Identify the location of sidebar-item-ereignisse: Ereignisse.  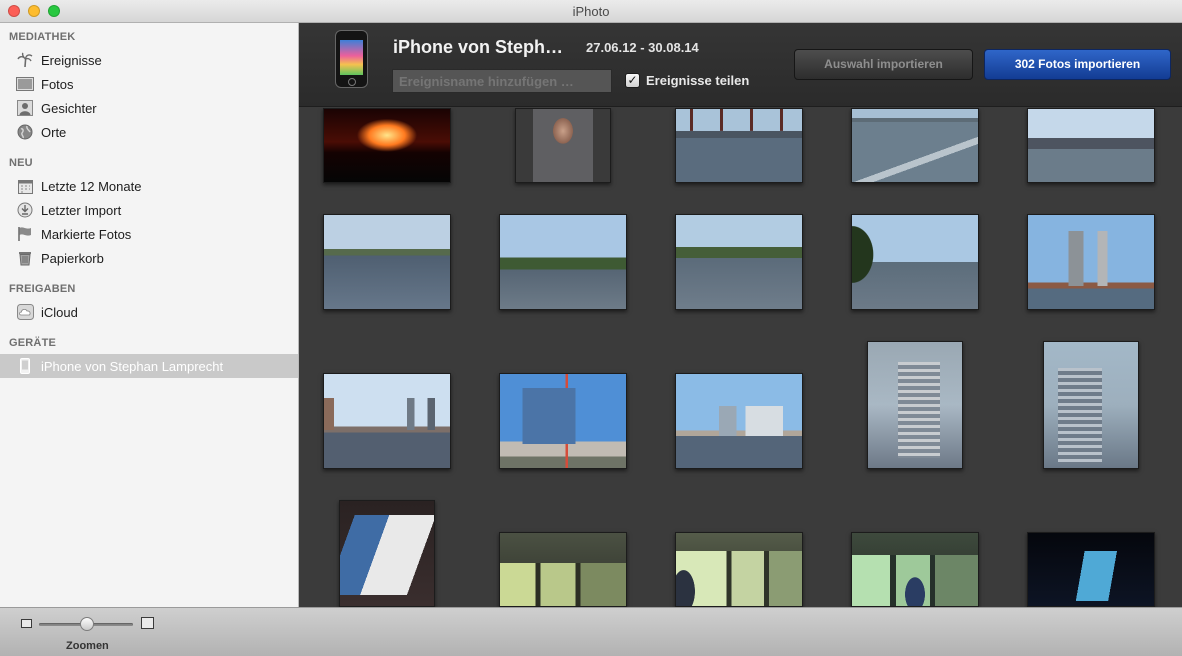
(149, 60).